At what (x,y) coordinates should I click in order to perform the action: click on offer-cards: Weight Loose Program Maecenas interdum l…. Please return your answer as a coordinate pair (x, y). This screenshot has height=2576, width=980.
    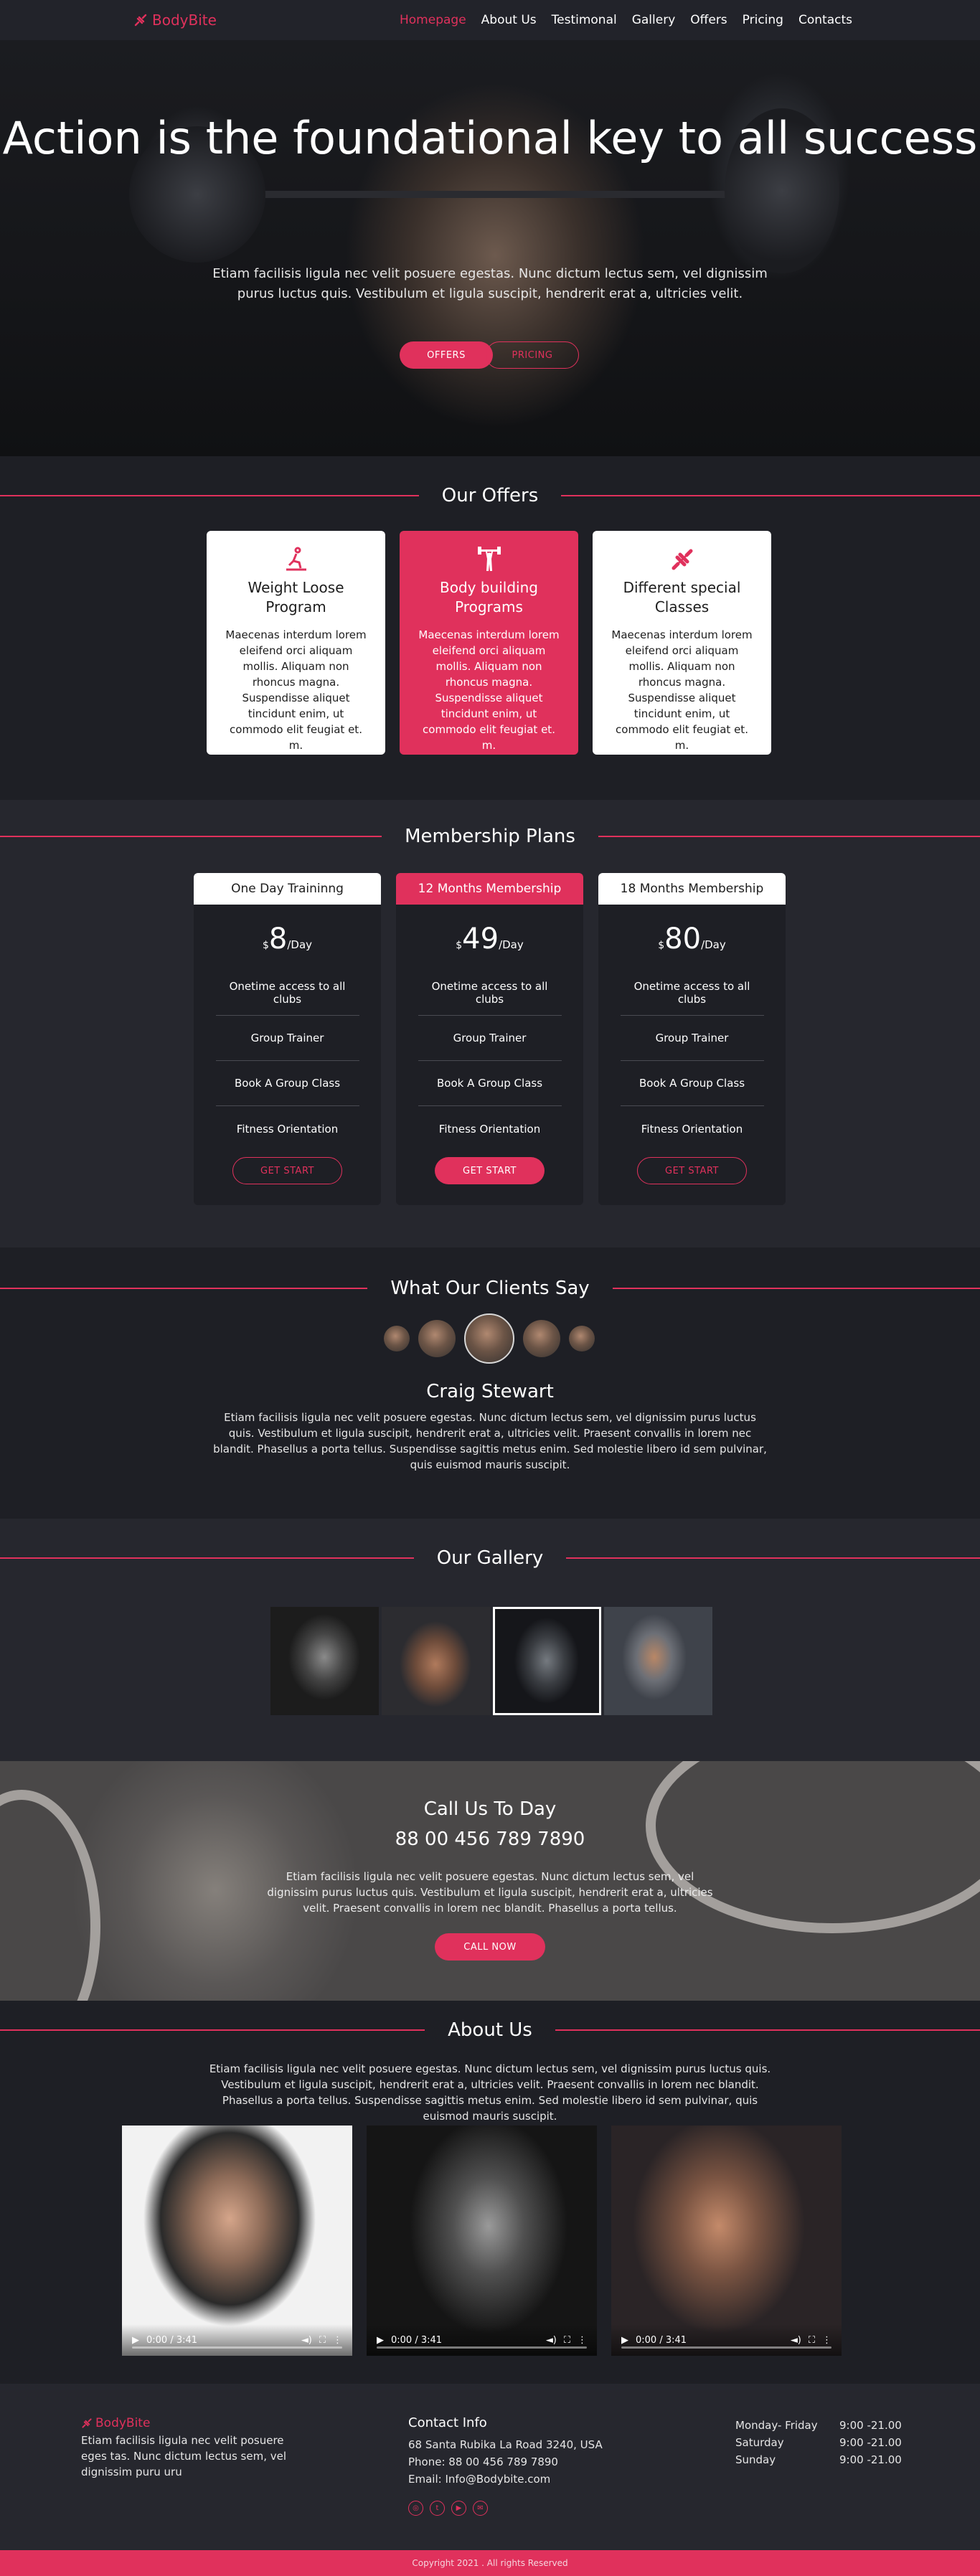
    Looking at the image, I should click on (489, 643).